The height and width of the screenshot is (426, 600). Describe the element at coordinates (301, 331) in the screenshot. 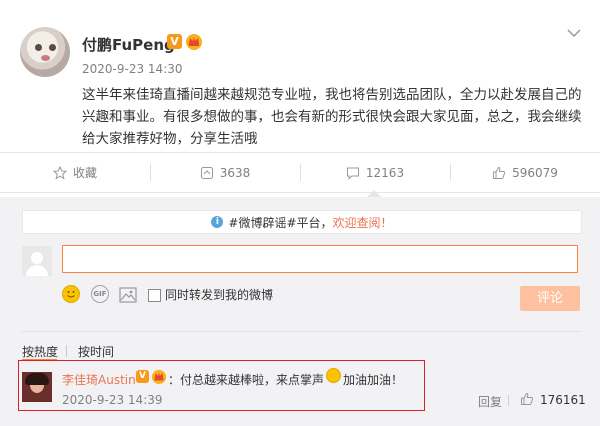

I see `sort-divider` at that location.